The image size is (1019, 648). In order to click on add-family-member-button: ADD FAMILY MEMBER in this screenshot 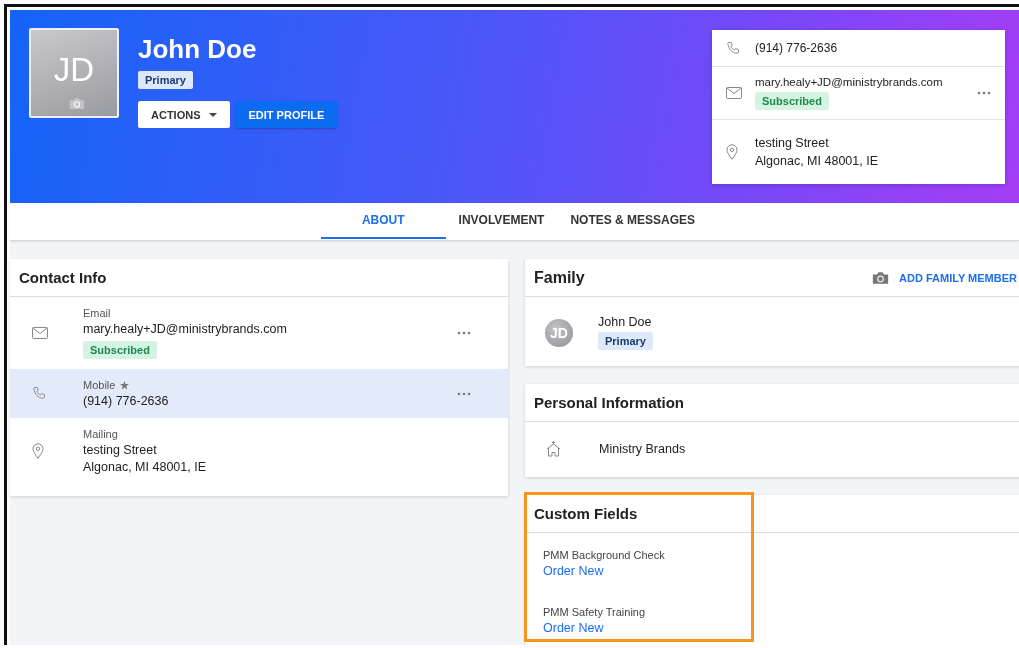, I will do `click(958, 277)`.